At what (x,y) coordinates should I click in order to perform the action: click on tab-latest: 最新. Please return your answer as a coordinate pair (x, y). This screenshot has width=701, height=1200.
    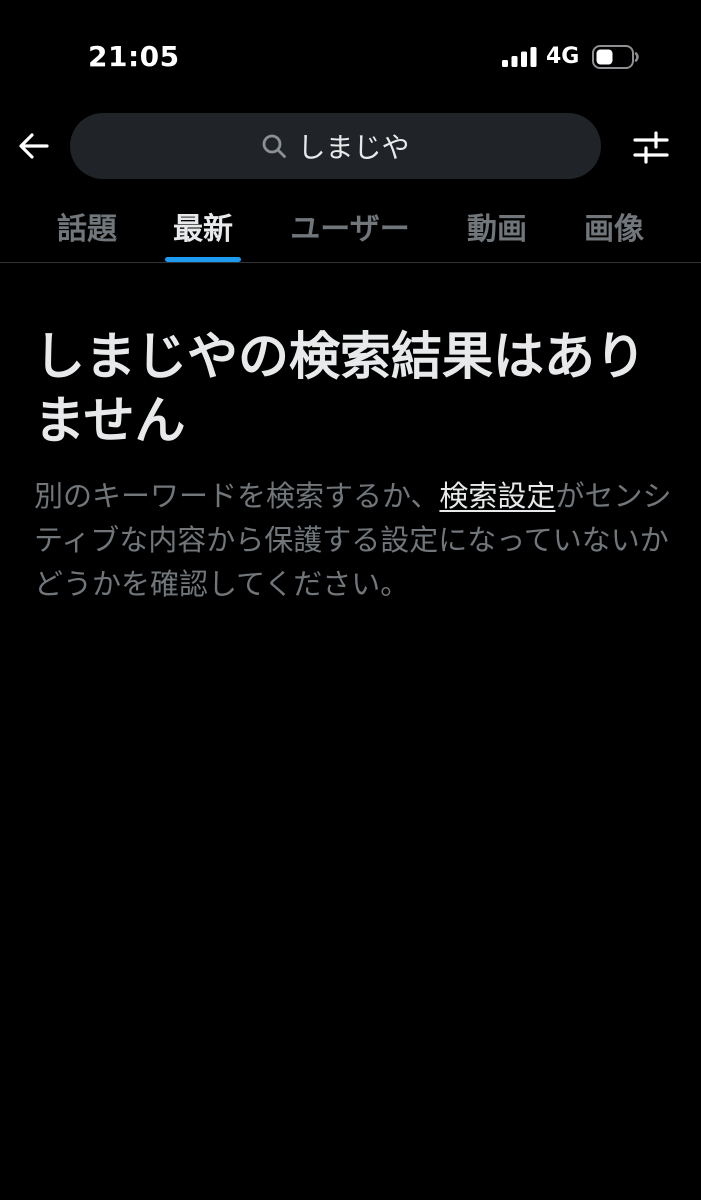
    Looking at the image, I should click on (203, 226).